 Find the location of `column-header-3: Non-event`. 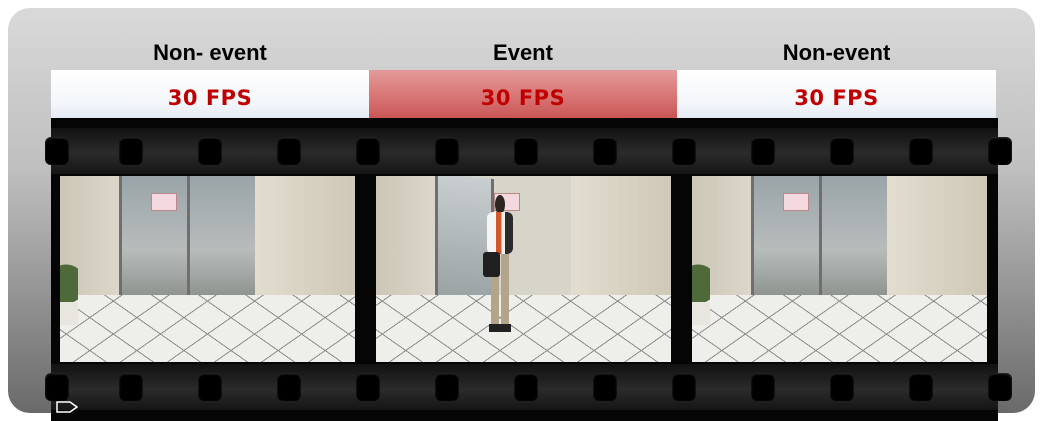

column-header-3: Non-event is located at coordinates (836, 52).